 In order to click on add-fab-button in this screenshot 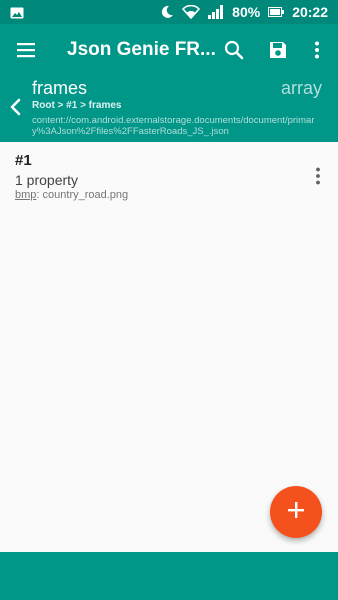, I will do `click(296, 512)`.